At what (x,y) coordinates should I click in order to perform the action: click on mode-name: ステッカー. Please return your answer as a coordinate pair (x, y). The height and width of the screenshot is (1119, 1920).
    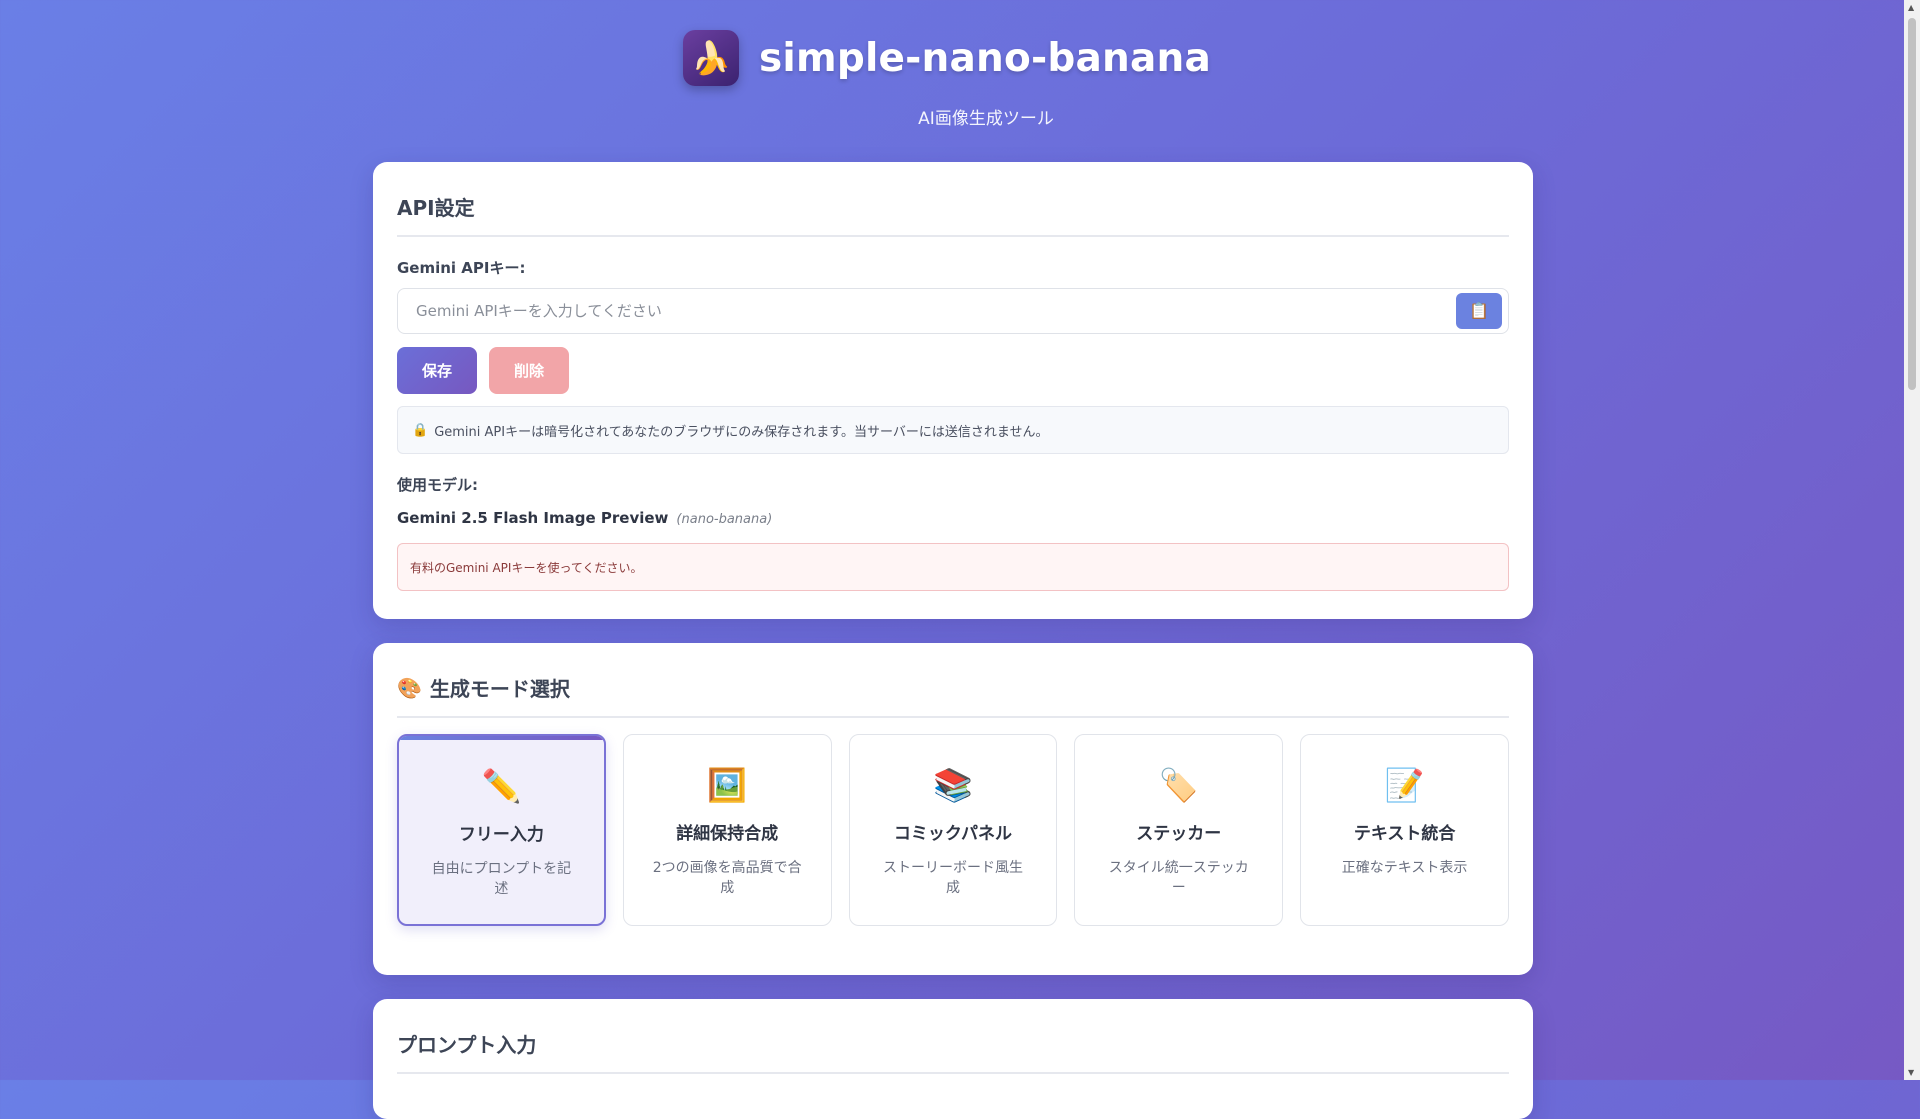
    Looking at the image, I should click on (1179, 834).